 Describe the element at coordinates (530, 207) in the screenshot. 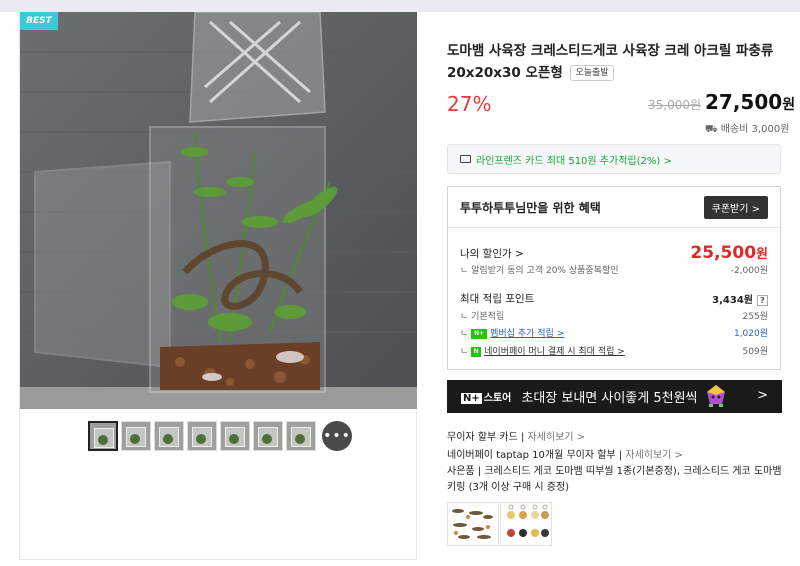

I see `benefit-title: 투투하투투님만을 위한 혜택` at that location.